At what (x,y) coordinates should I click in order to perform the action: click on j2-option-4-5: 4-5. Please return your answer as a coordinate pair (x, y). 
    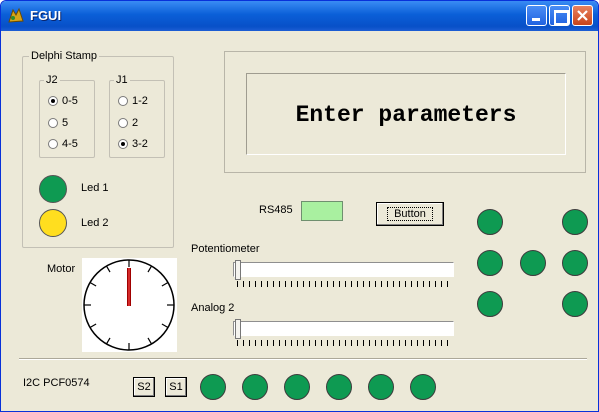
    Looking at the image, I should click on (63, 144).